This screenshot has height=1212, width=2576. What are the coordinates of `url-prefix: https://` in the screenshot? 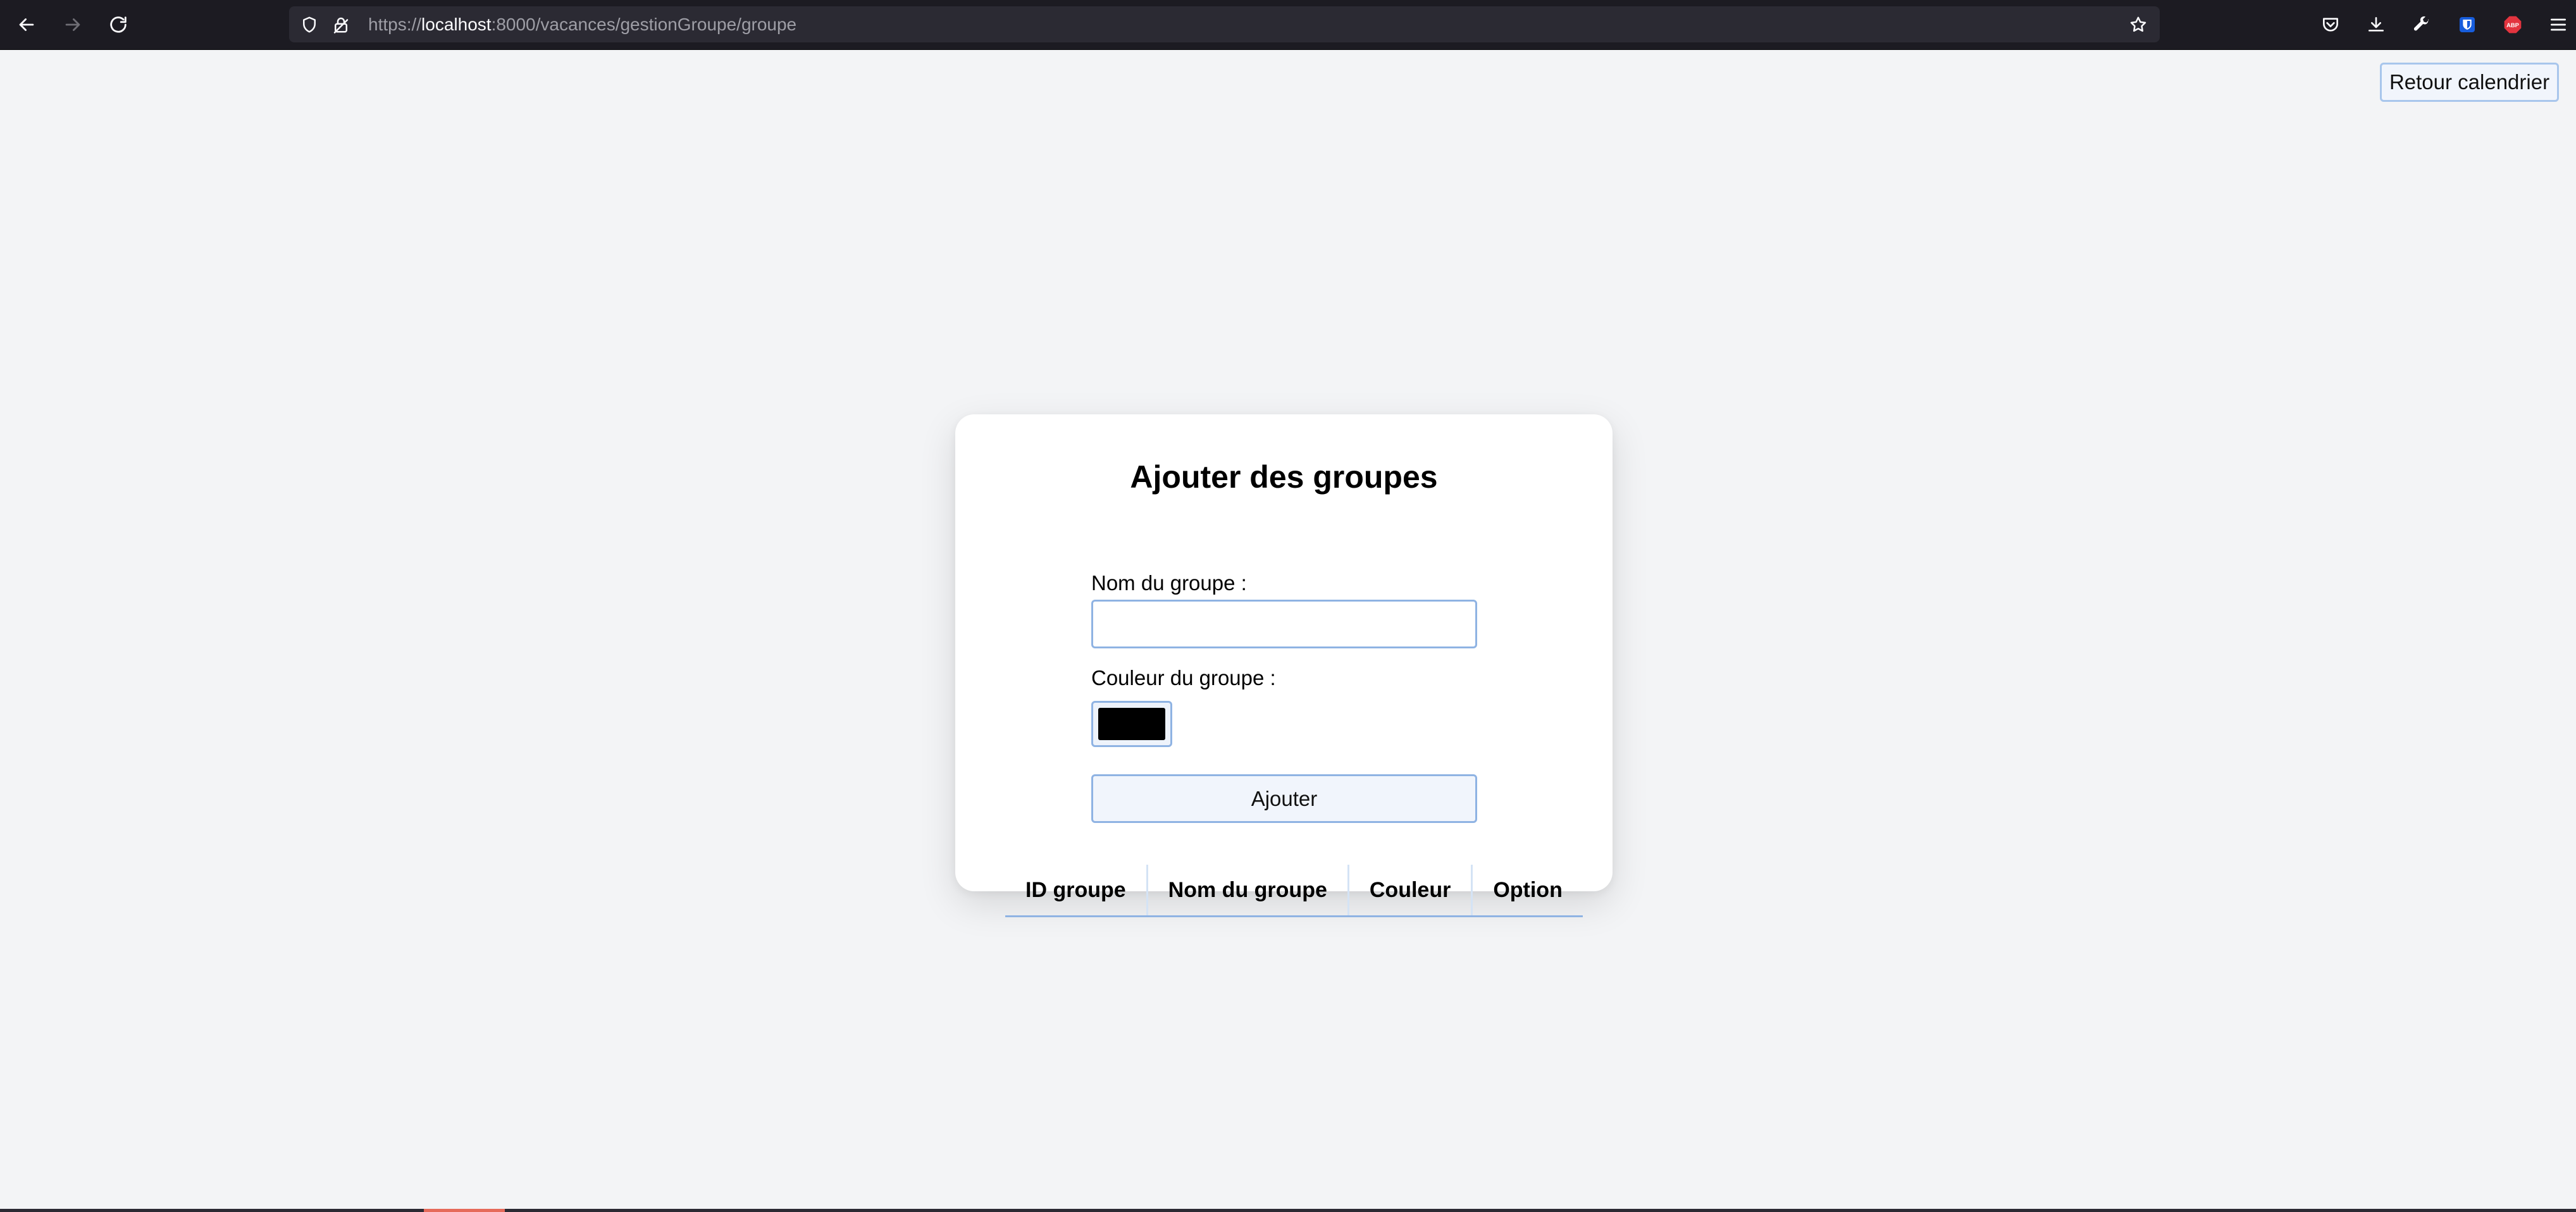 It's located at (395, 25).